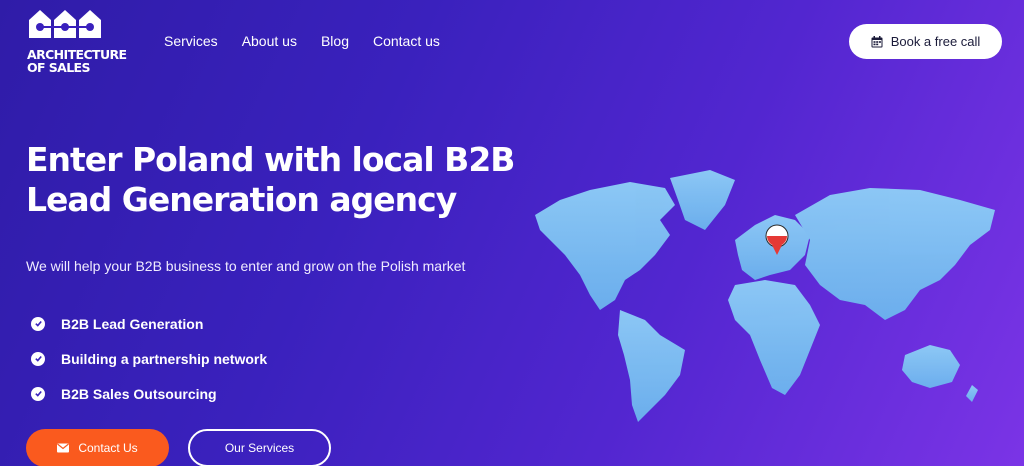 This screenshot has width=1024, height=466. Describe the element at coordinates (651, 366) in the screenshot. I see `continent-south-america` at that location.